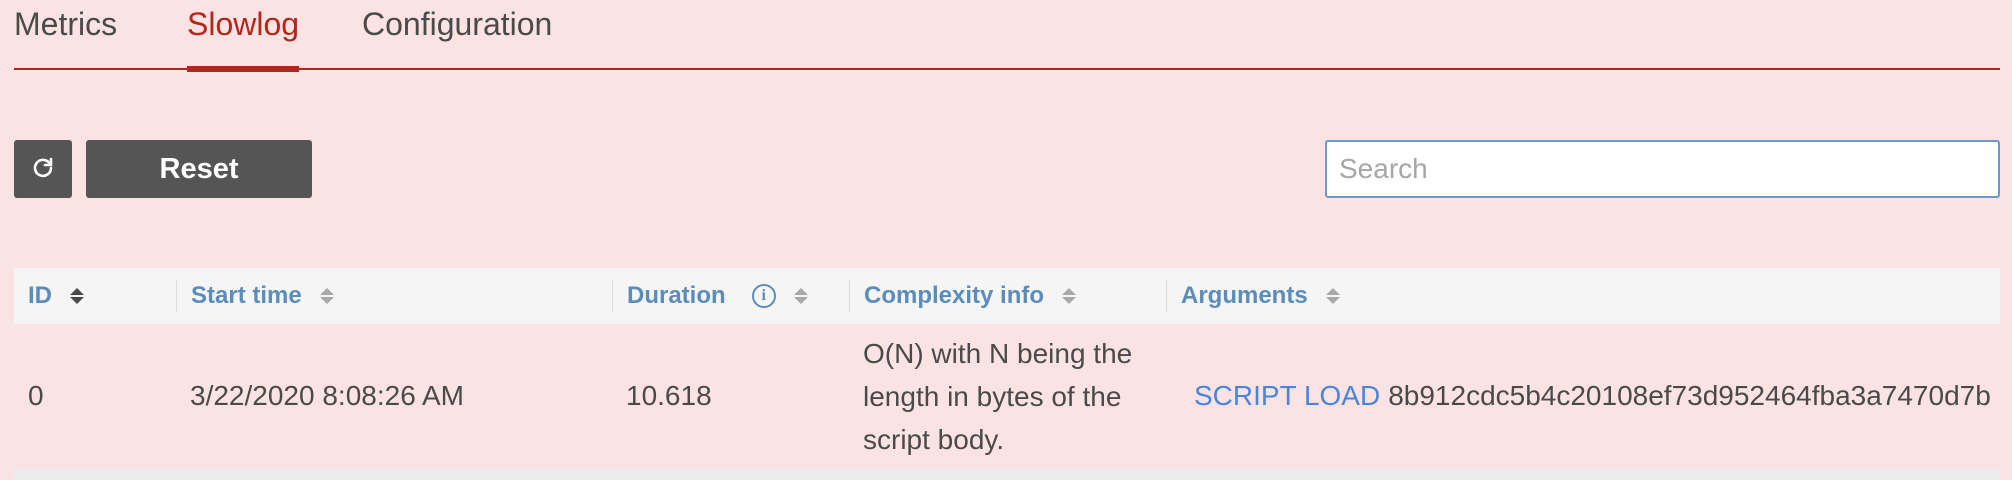 This screenshot has width=2012, height=480. Describe the element at coordinates (1007, 36) in the screenshot. I see `tab-bar: Metrics Slowlog Configuration` at that location.